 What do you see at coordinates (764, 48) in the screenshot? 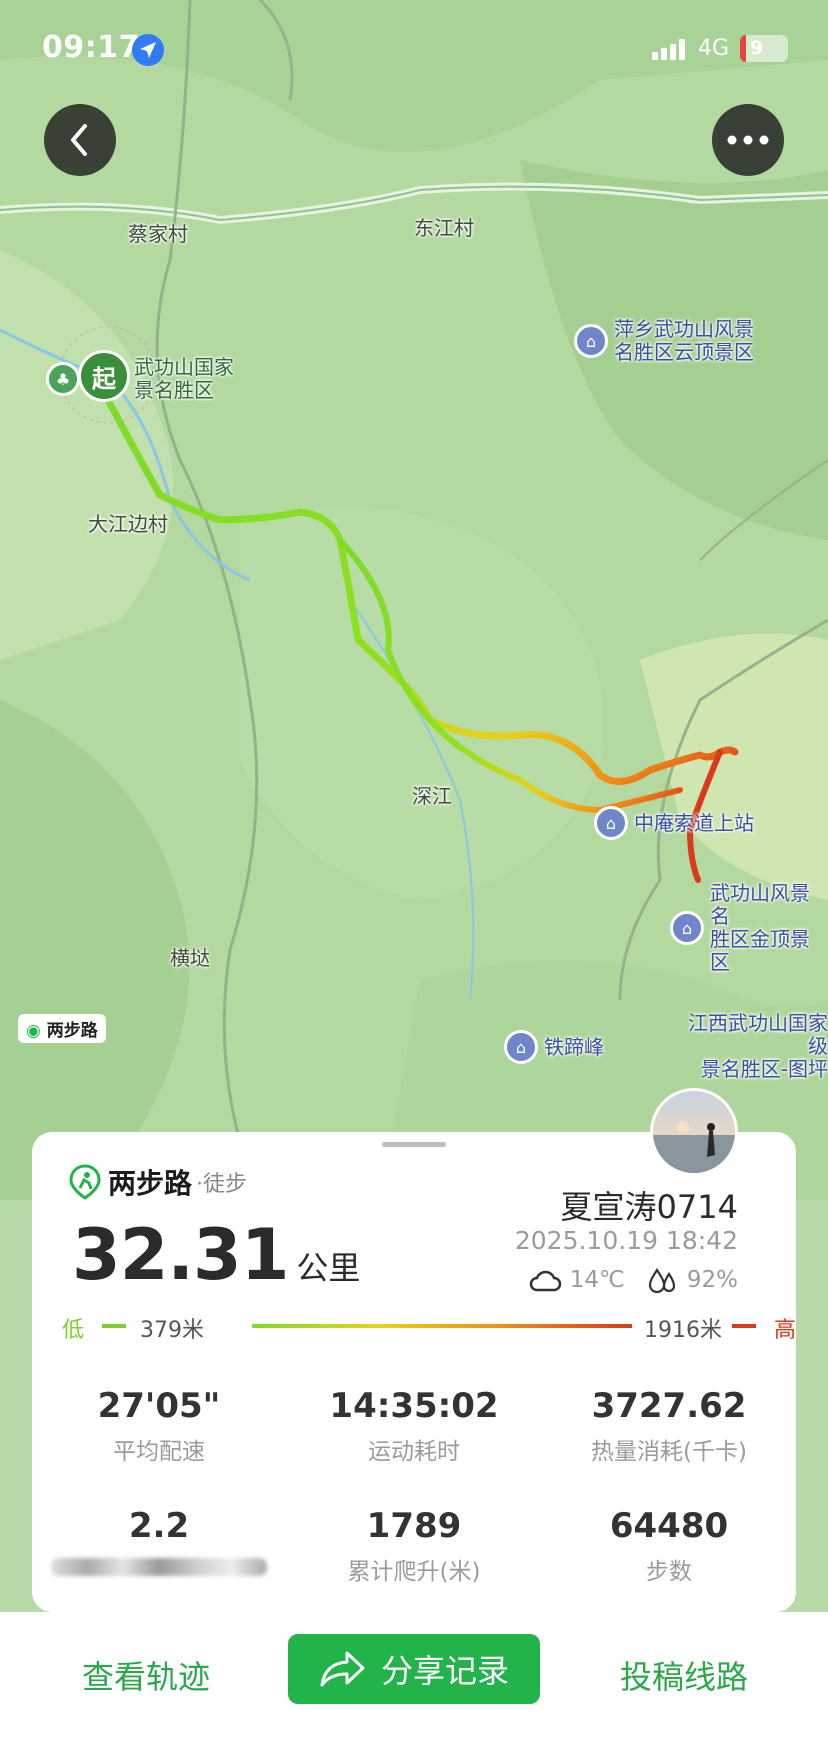
I see `battery-icon: 9` at bounding box center [764, 48].